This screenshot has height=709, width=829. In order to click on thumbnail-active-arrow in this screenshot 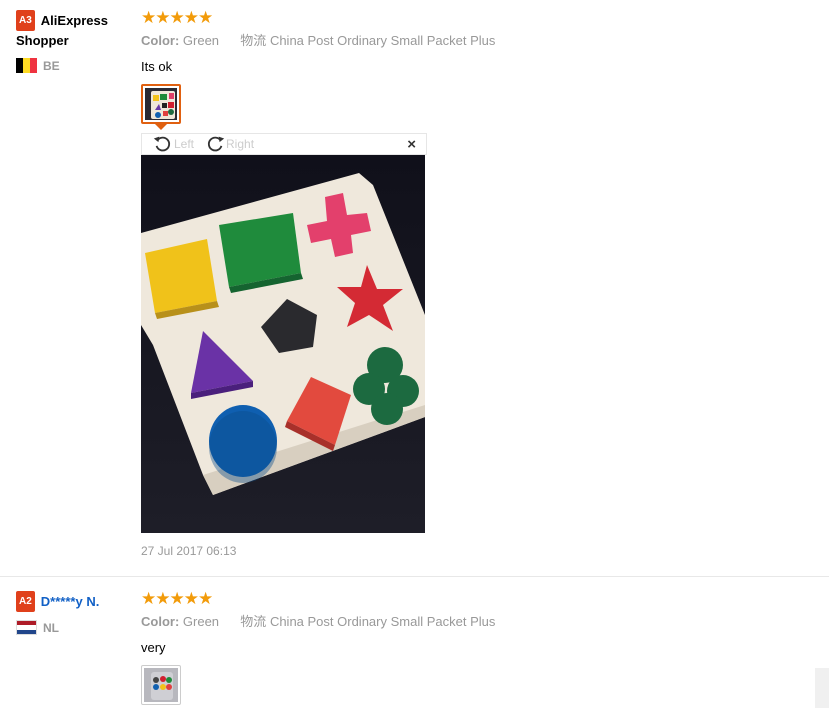, I will do `click(161, 127)`.